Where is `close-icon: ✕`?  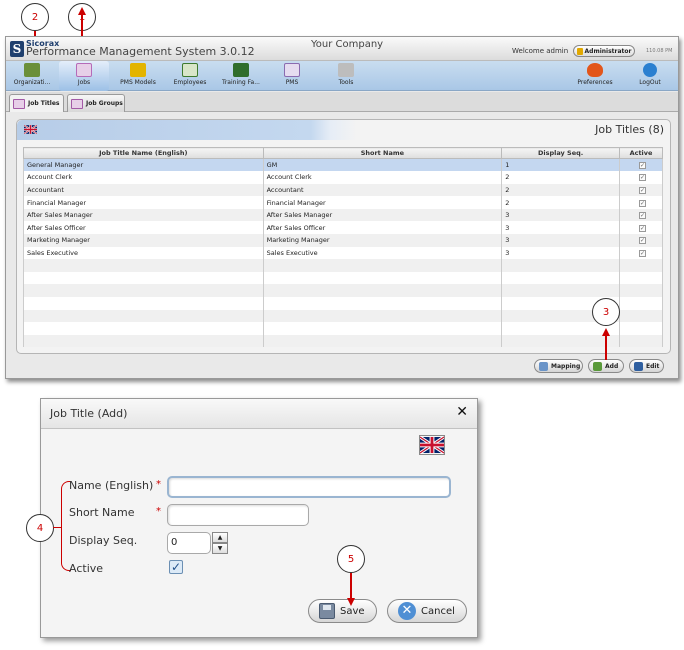
close-icon: ✕ is located at coordinates (462, 412).